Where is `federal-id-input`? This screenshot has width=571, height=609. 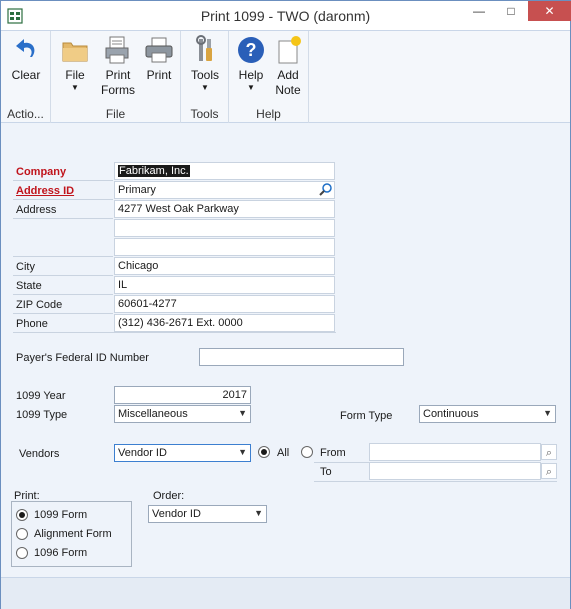
federal-id-input is located at coordinates (301, 357).